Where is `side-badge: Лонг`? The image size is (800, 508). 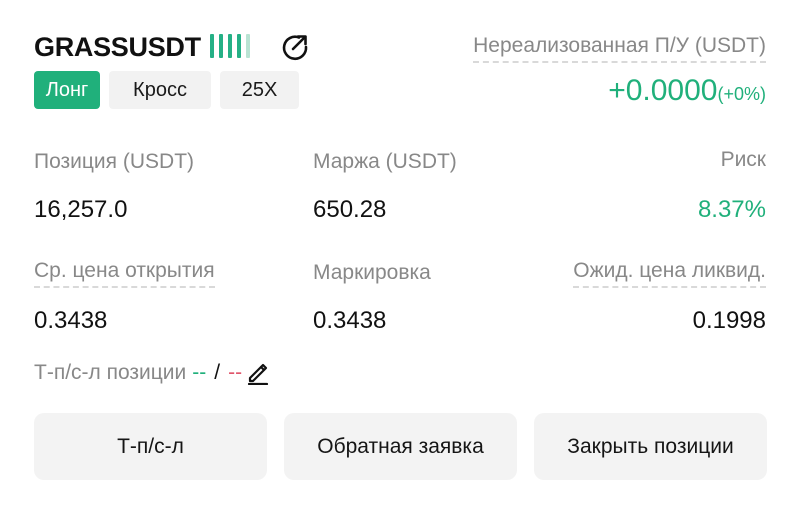 side-badge: Лонг is located at coordinates (67, 90).